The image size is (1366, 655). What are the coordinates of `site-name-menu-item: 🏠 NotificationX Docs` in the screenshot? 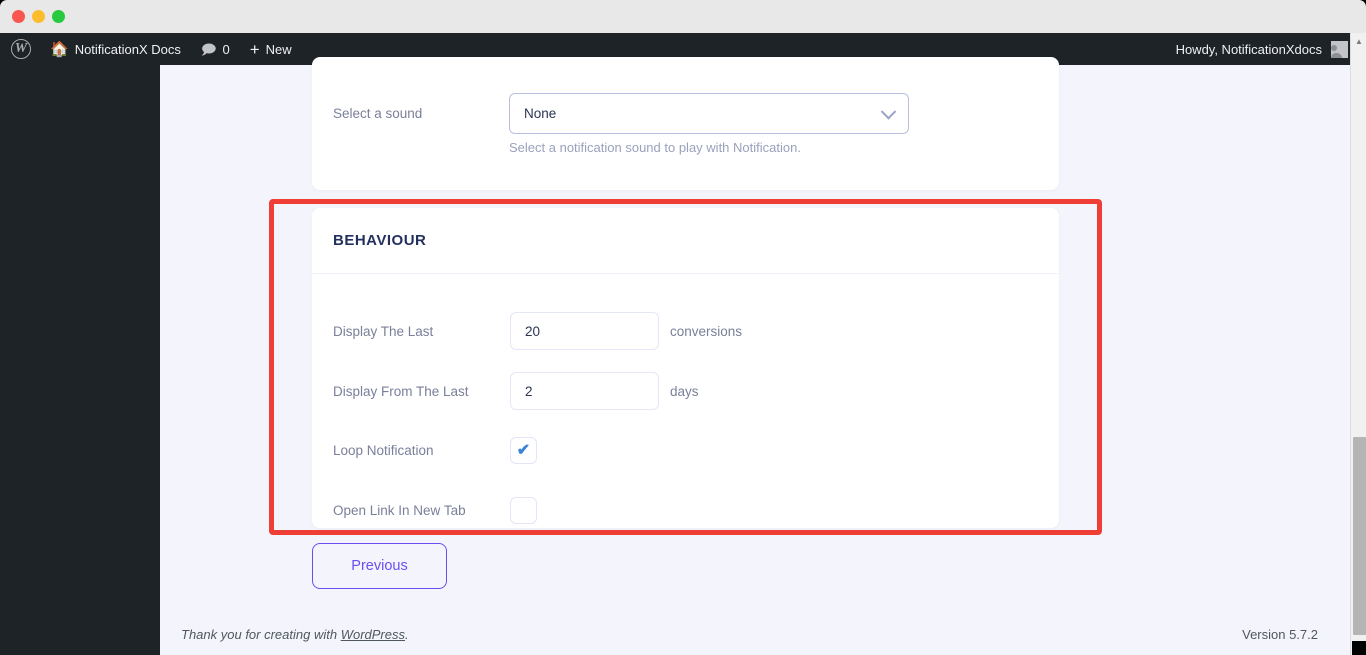 It's located at (115, 49).